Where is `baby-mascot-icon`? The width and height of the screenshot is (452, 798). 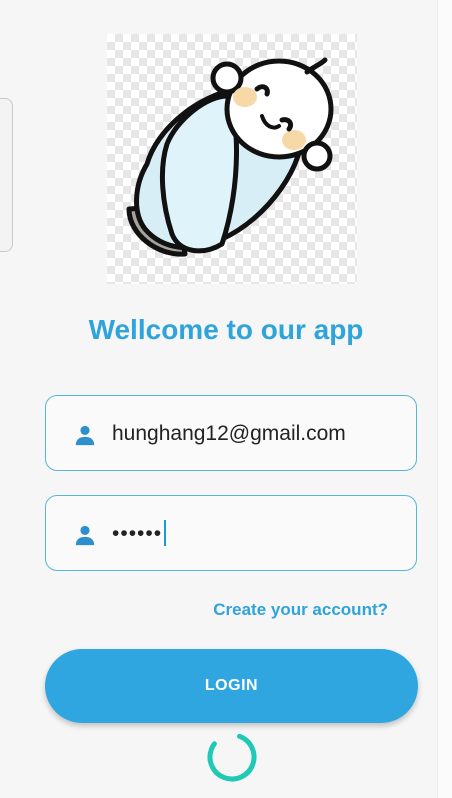 baby-mascot-icon is located at coordinates (230, 157).